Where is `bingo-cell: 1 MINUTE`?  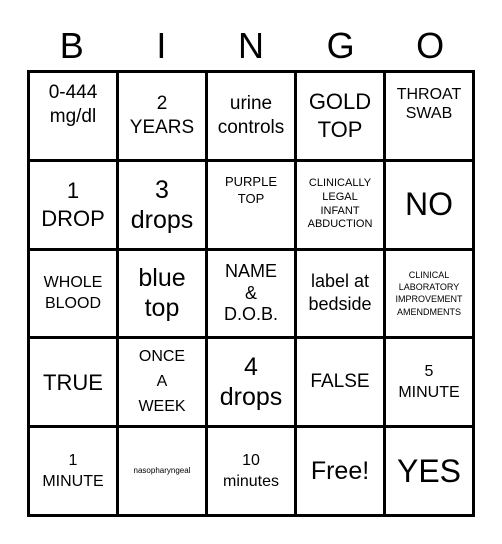 bingo-cell: 1 MINUTE is located at coordinates (73, 471).